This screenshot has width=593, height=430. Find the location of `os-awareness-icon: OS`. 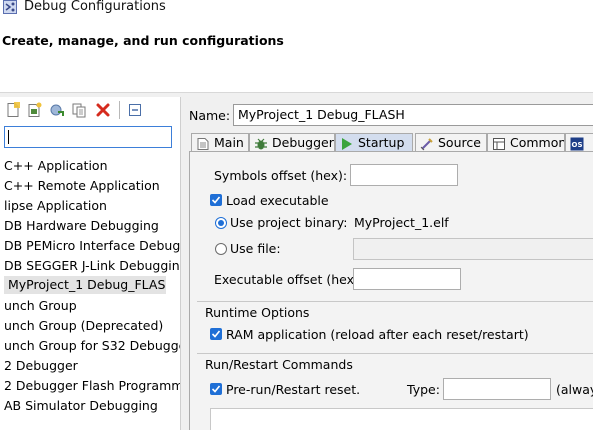

os-awareness-icon: OS is located at coordinates (577, 144).